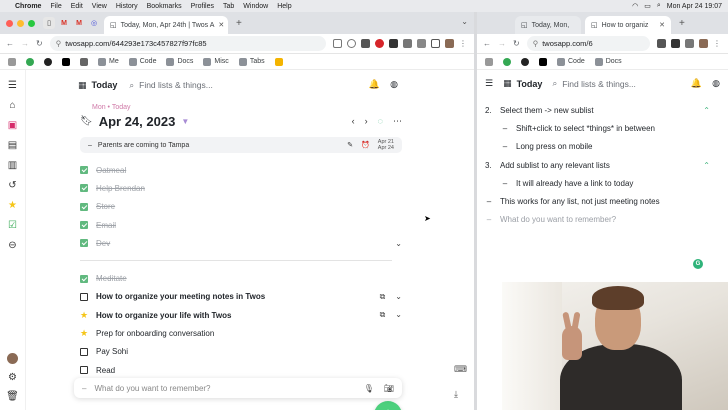  Describe the element at coordinates (536, 43) in the screenshot. I see `site-info-icon: ⚲` at that location.